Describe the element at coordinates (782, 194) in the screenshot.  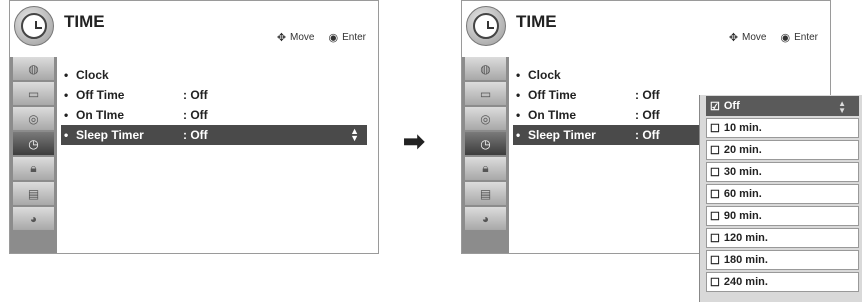
I see `dropdown-option-60-min: ☐ 60 min.` at that location.